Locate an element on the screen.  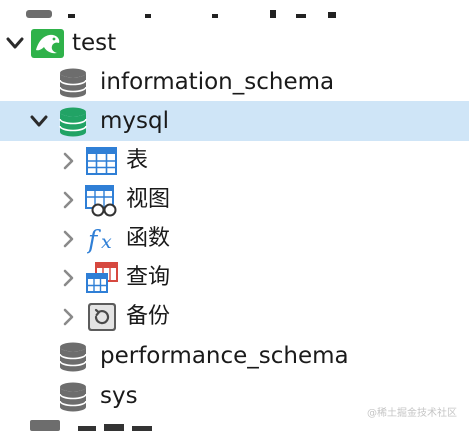
table-icon is located at coordinates (101, 161).